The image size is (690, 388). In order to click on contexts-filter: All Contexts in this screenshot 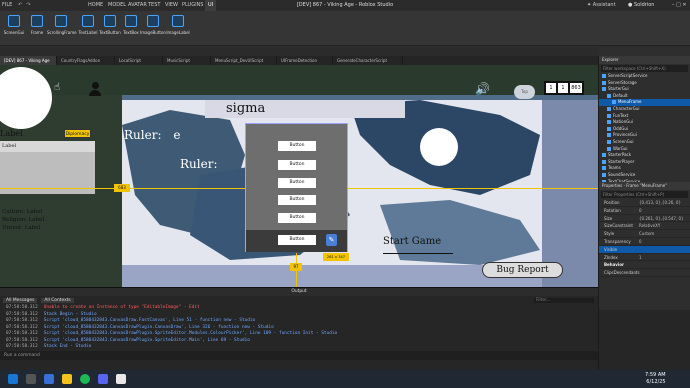, I will do `click(57, 300)`.